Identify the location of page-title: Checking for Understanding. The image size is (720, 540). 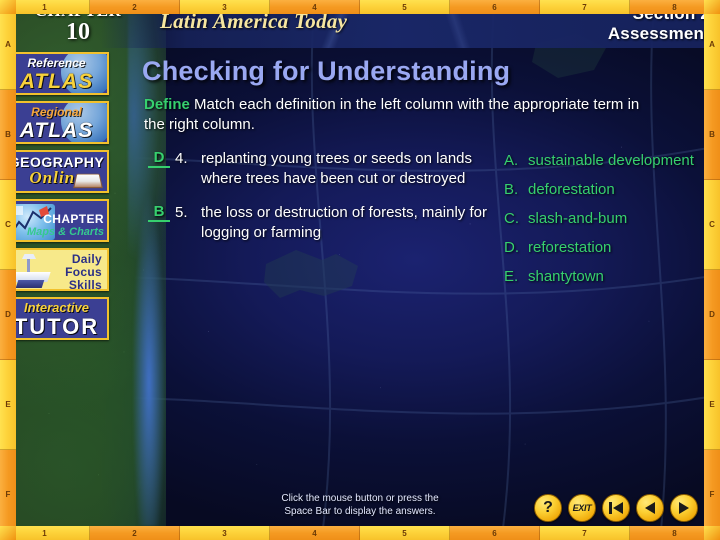
(326, 71).